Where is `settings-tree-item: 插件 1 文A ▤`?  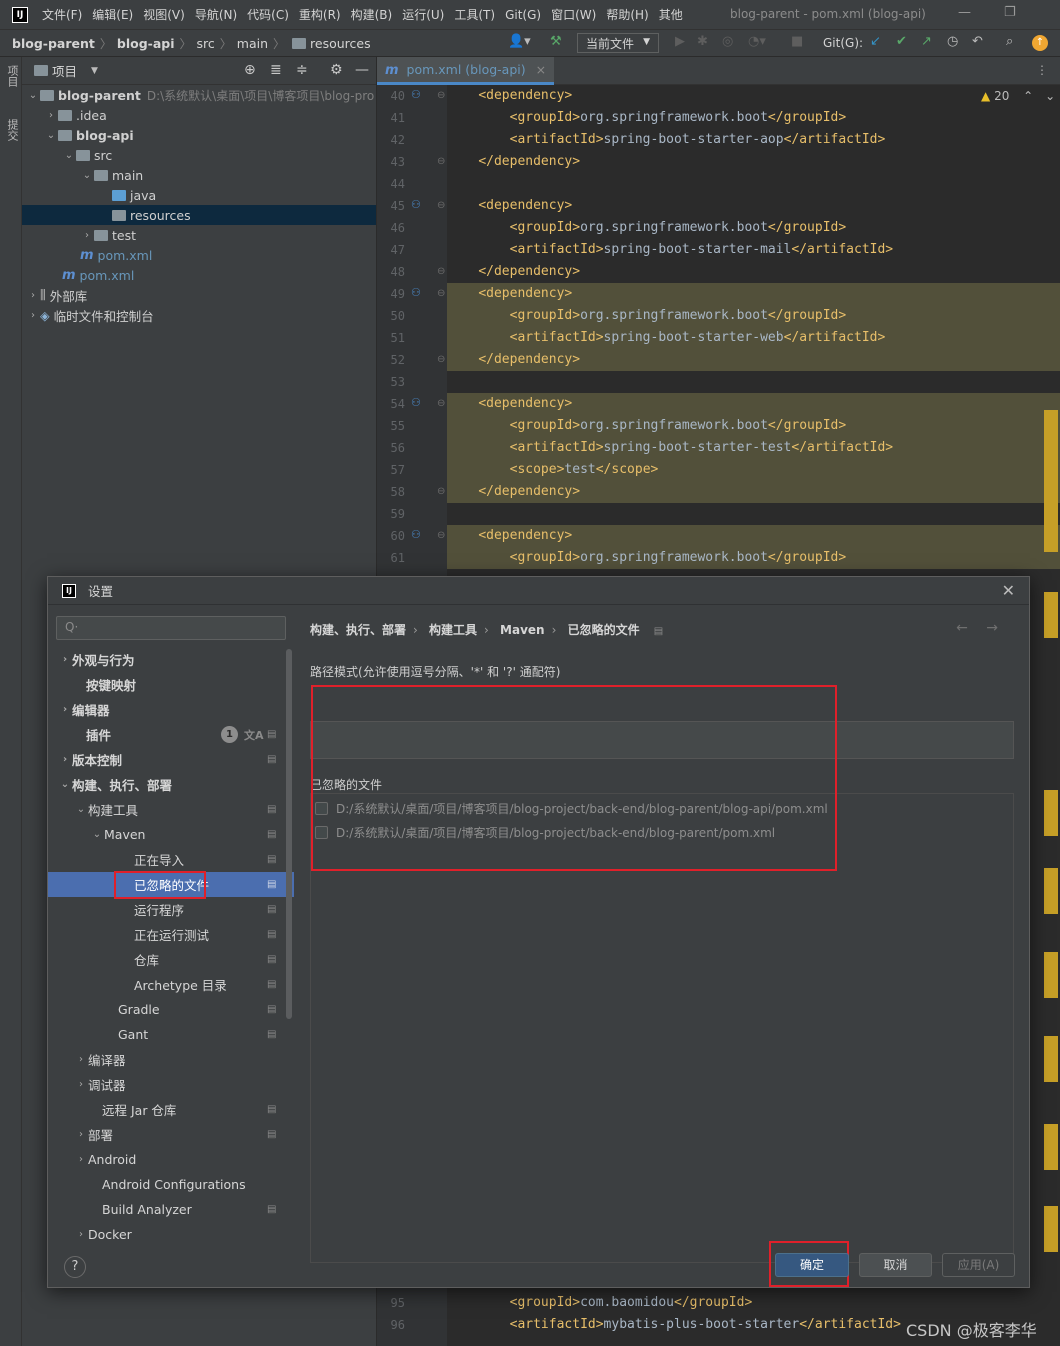 settings-tree-item: 插件 1 文A ▤ is located at coordinates (171, 734).